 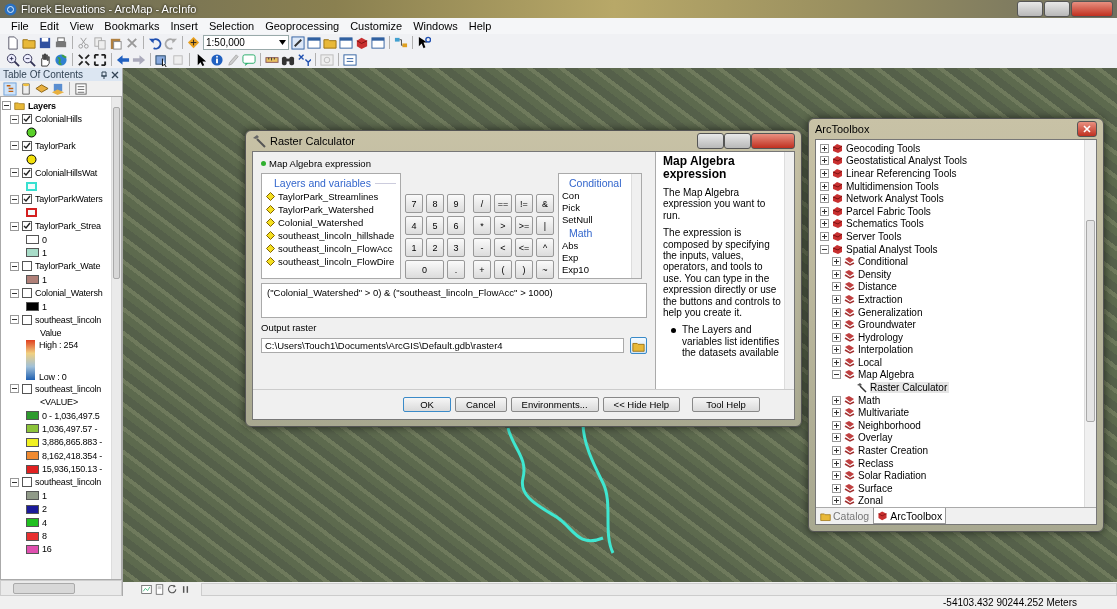 What do you see at coordinates (890, 312) in the screenshot?
I see `toolbox-item: Generalization` at bounding box center [890, 312].